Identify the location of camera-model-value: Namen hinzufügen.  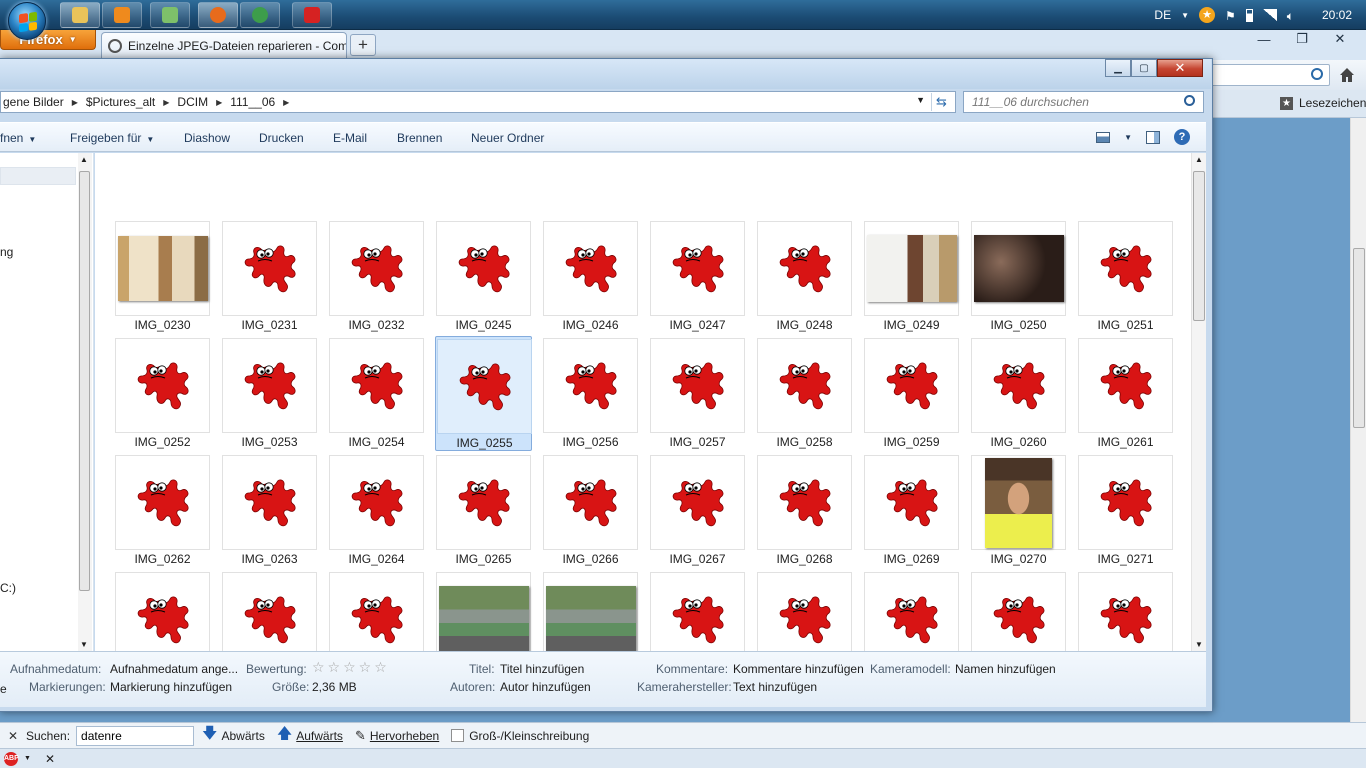
(1005, 669).